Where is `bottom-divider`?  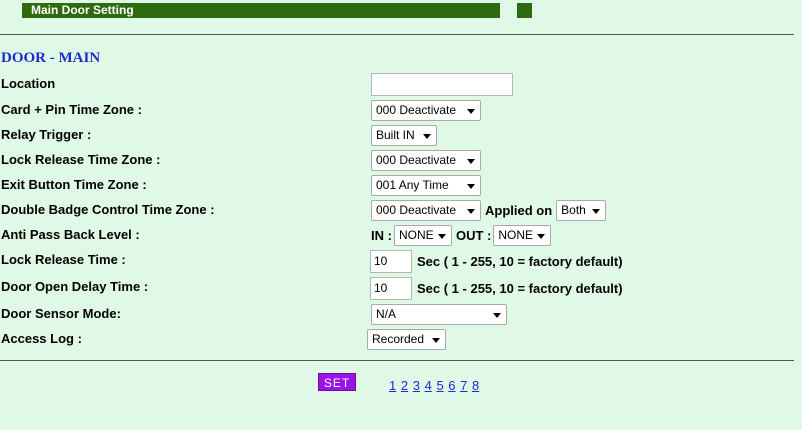
bottom-divider is located at coordinates (397, 360).